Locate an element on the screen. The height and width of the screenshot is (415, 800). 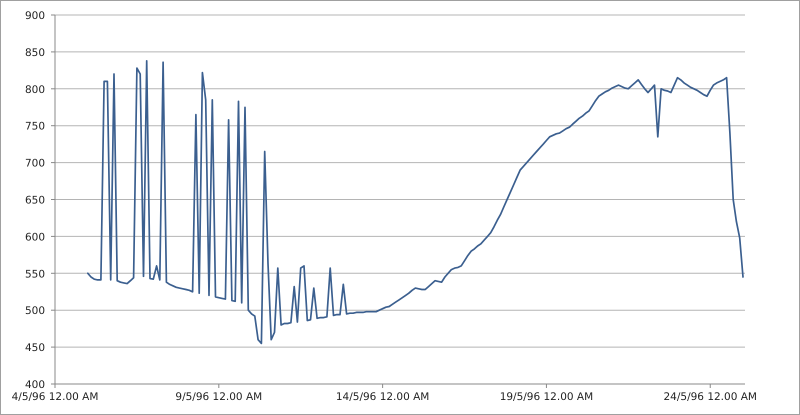
x-tick-label: 19/5/96 12.00 AM is located at coordinates (547, 397).